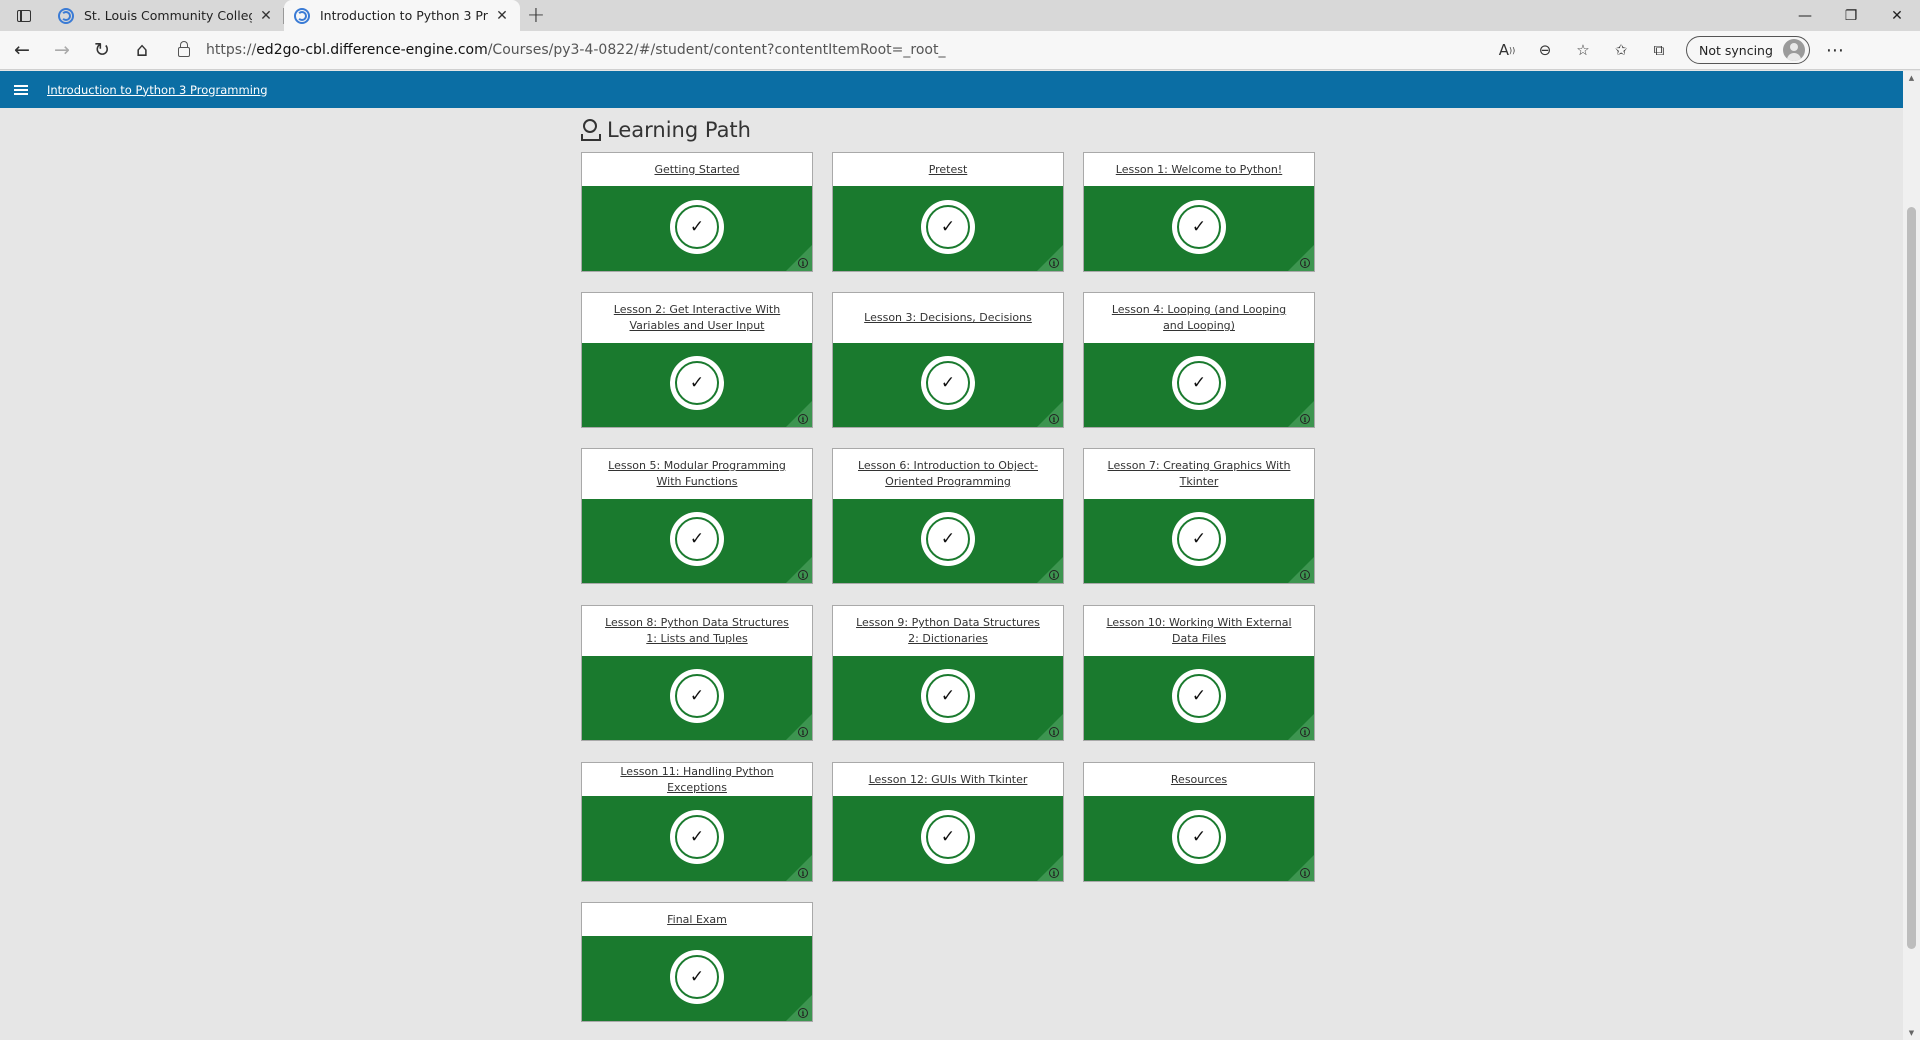 The image size is (1920, 1040). What do you see at coordinates (951, 89) in the screenshot?
I see `site-header: Introduction to Python 3 Programming` at bounding box center [951, 89].